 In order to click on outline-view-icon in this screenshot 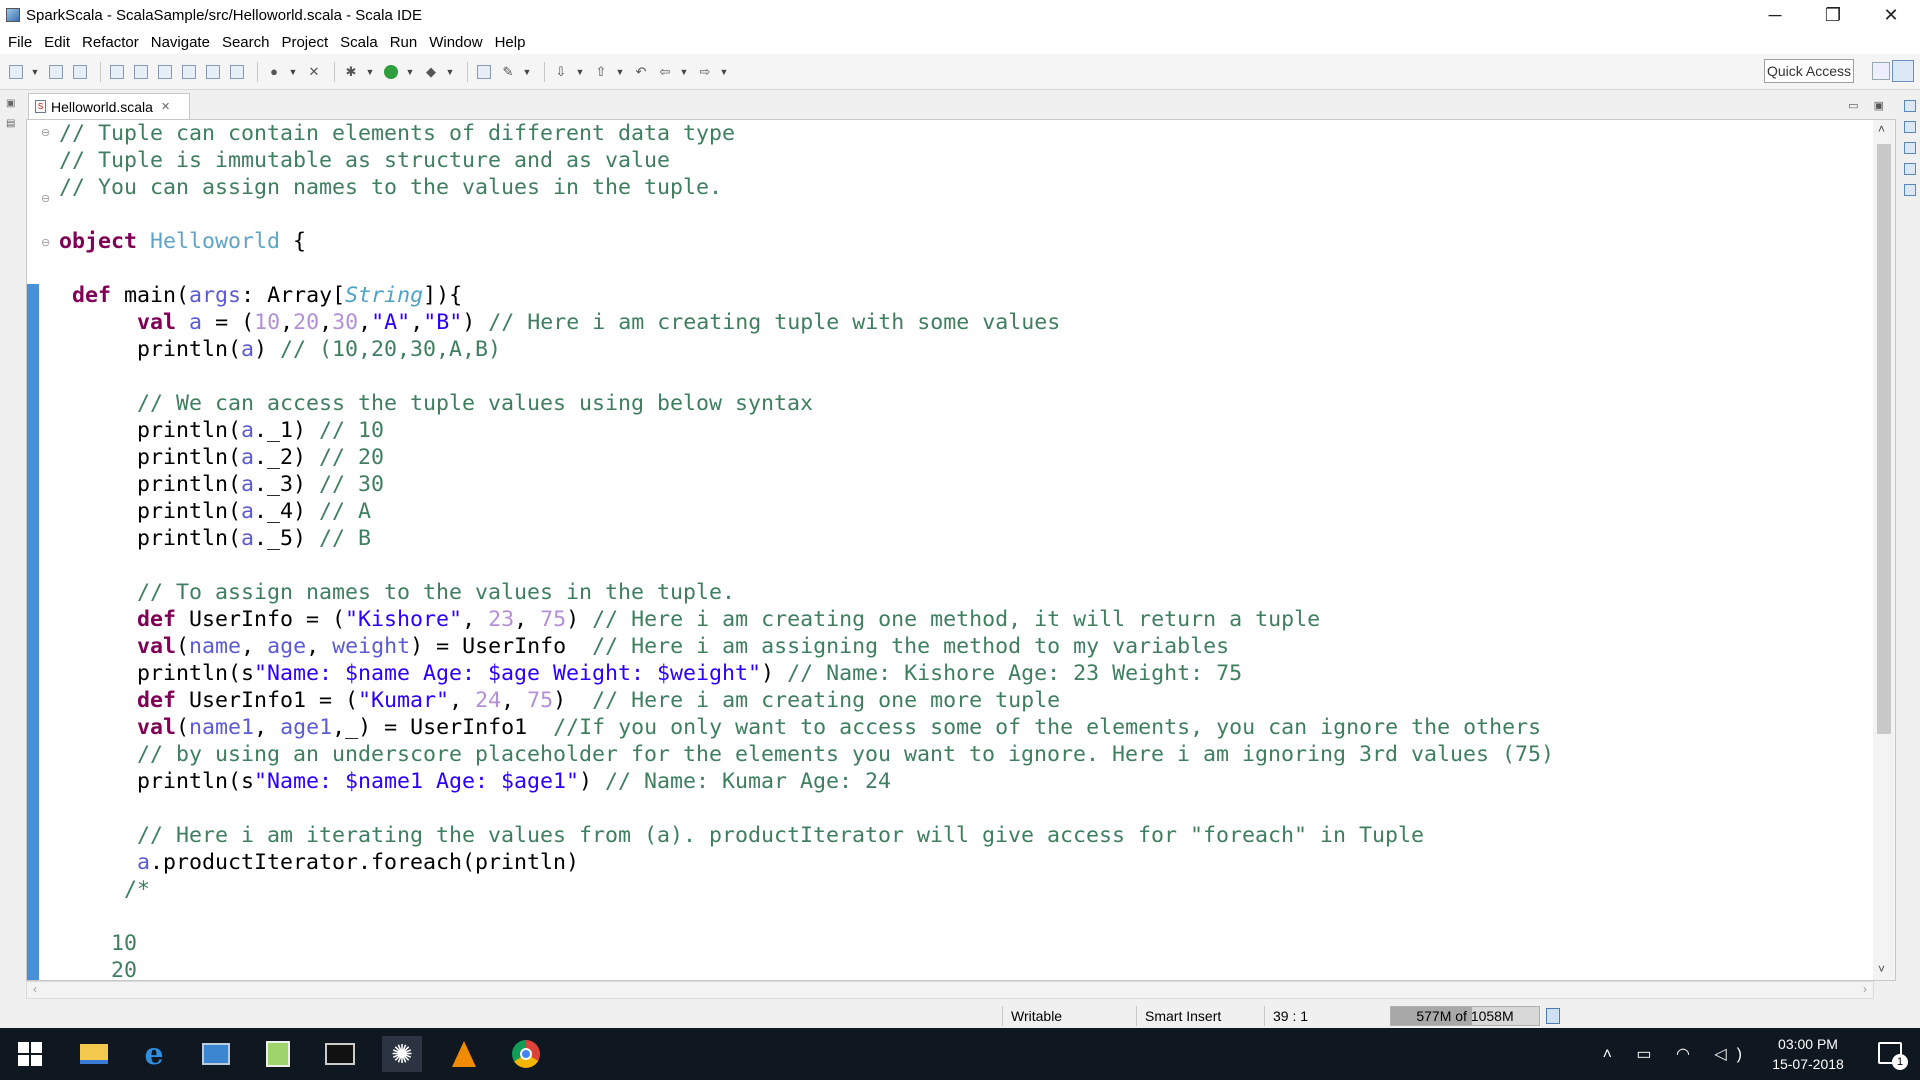, I will do `click(1910, 148)`.